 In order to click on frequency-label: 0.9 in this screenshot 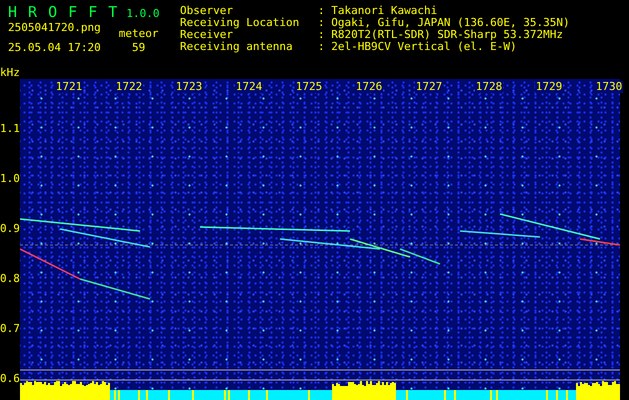, I will do `click(10, 228)`.